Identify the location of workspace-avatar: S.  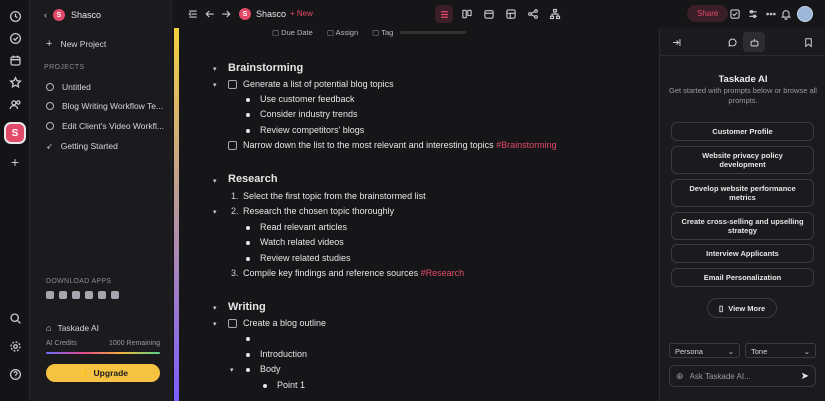
(15, 133).